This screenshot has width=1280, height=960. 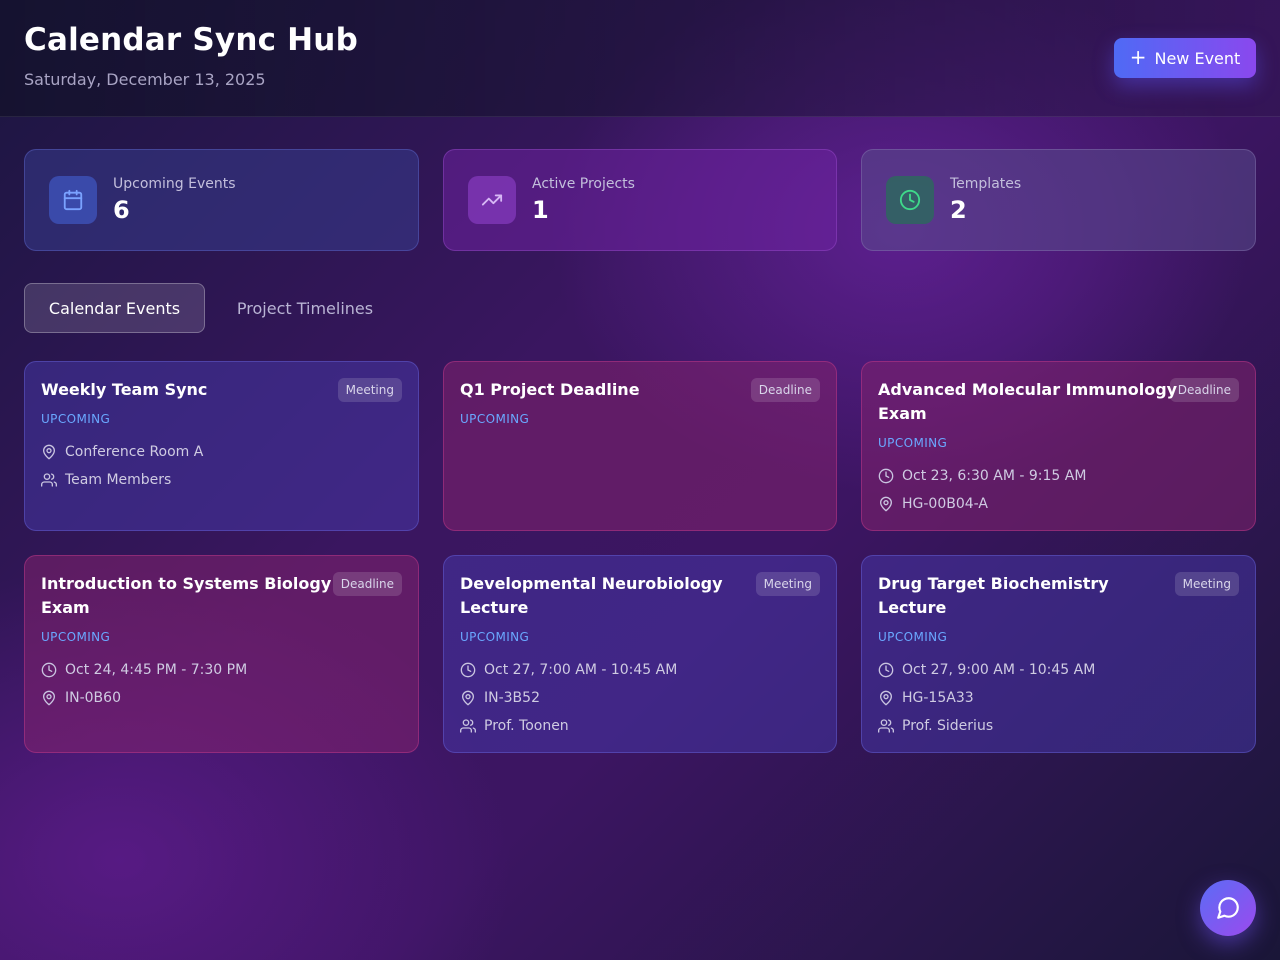 What do you see at coordinates (581, 670) in the screenshot?
I see `event-time-text: Oct 27, 7:00 AM - 10:45 AM` at bounding box center [581, 670].